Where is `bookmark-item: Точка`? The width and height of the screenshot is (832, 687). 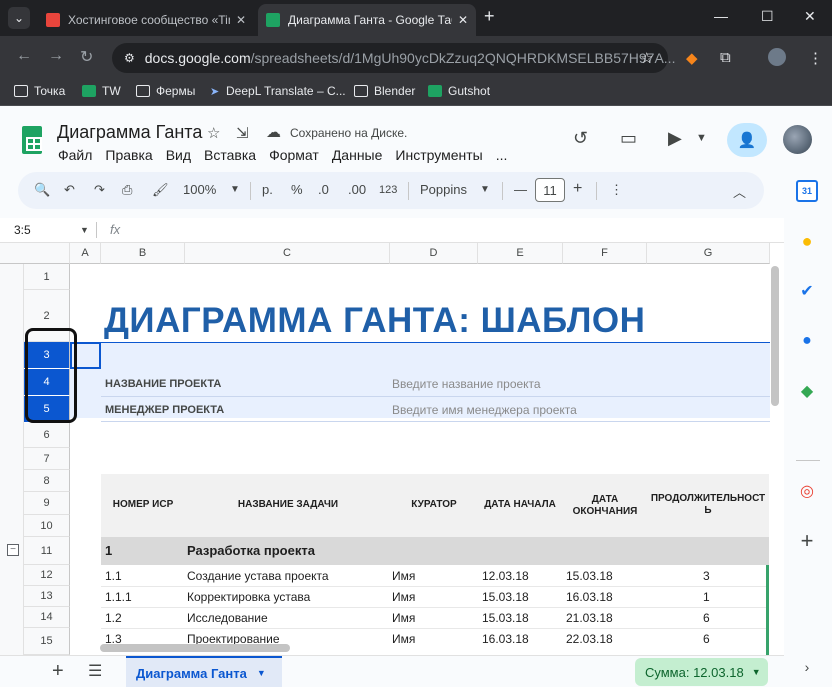 bookmark-item: Точка is located at coordinates (39, 91).